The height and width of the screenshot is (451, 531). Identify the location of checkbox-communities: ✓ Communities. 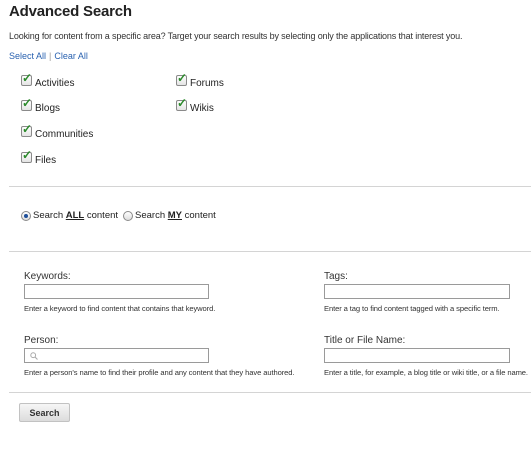
(57, 131).